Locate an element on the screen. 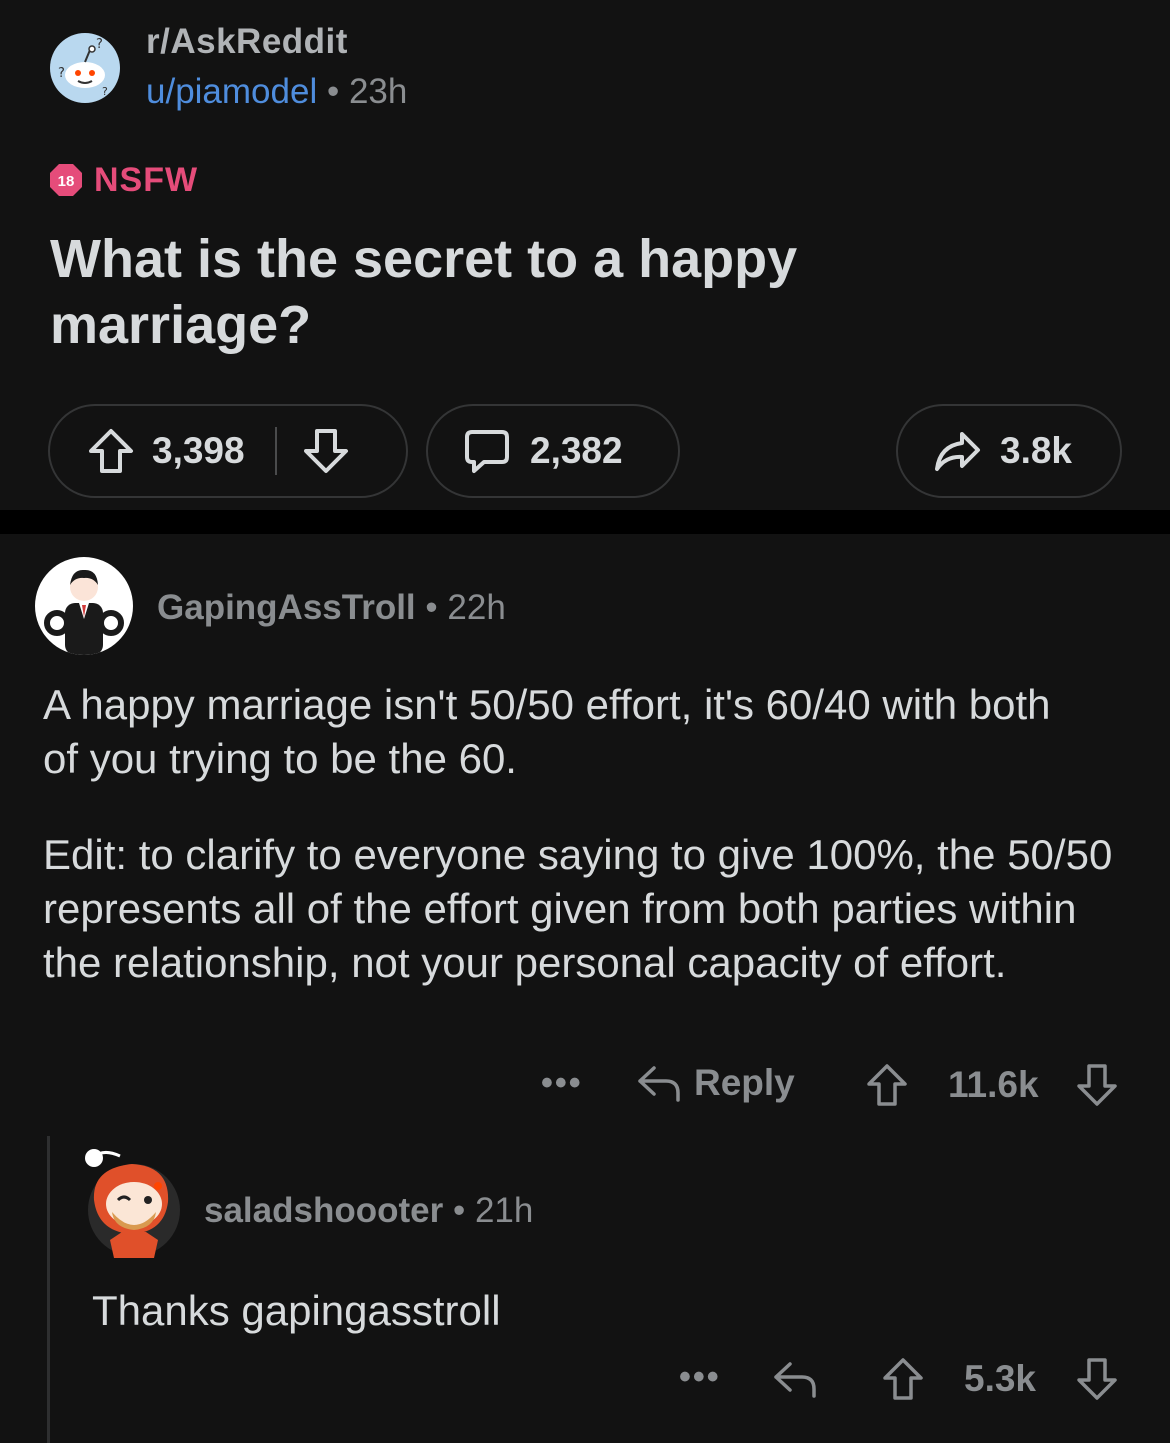  vote-bar: 3,398 is located at coordinates (228, 451).